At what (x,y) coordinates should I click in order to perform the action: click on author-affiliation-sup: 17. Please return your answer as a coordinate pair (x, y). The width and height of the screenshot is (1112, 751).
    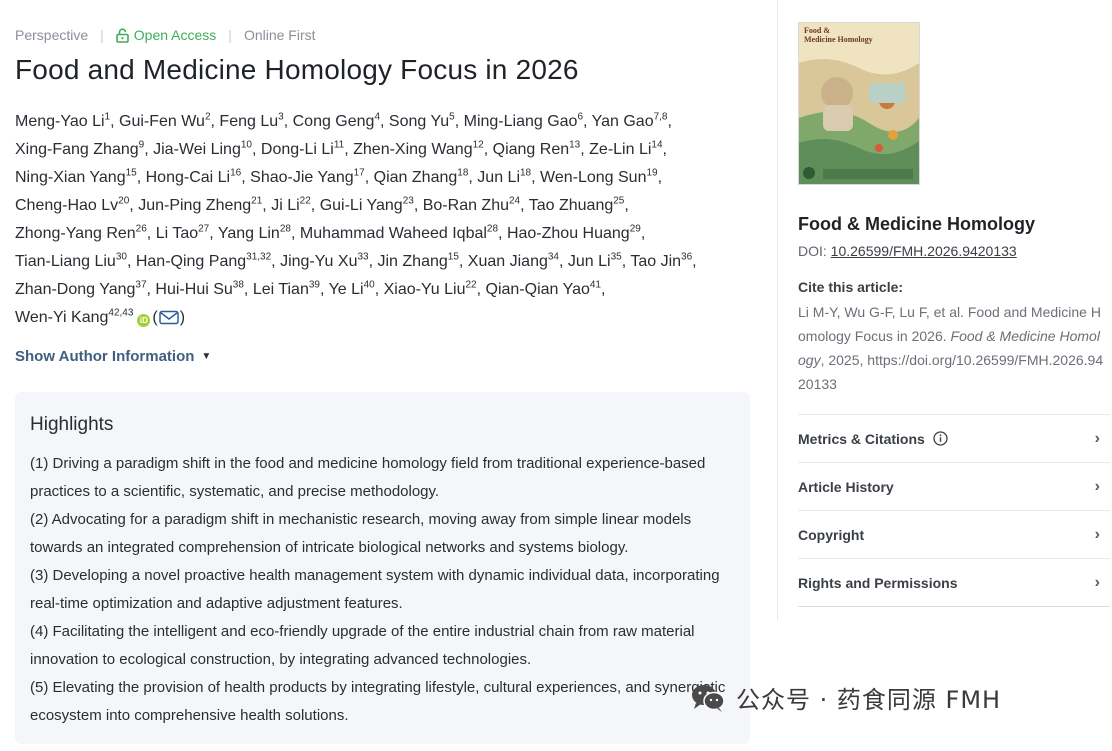
    Looking at the image, I should click on (359, 173).